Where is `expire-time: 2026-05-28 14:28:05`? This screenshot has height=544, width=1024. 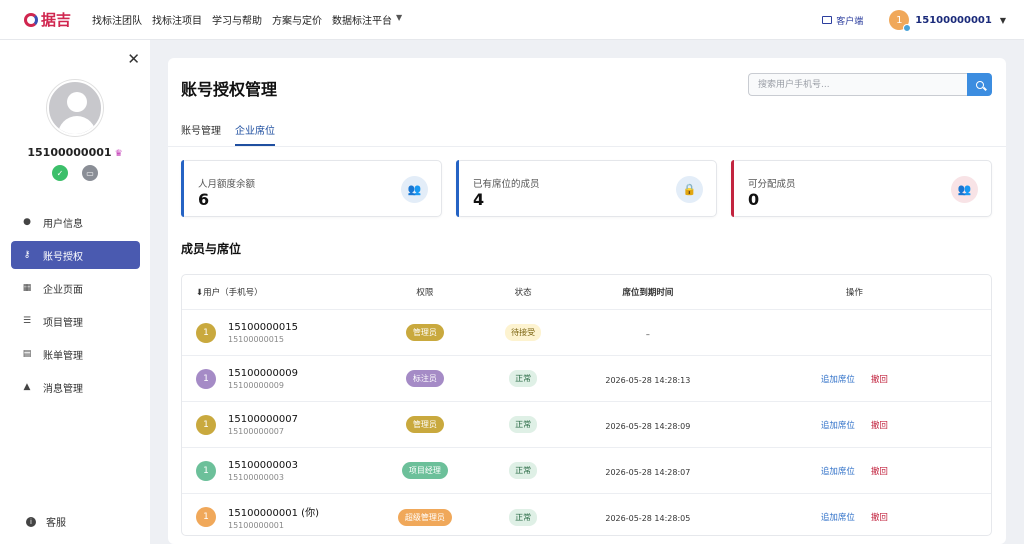
expire-time: 2026-05-28 14:28:05 is located at coordinates (648, 518).